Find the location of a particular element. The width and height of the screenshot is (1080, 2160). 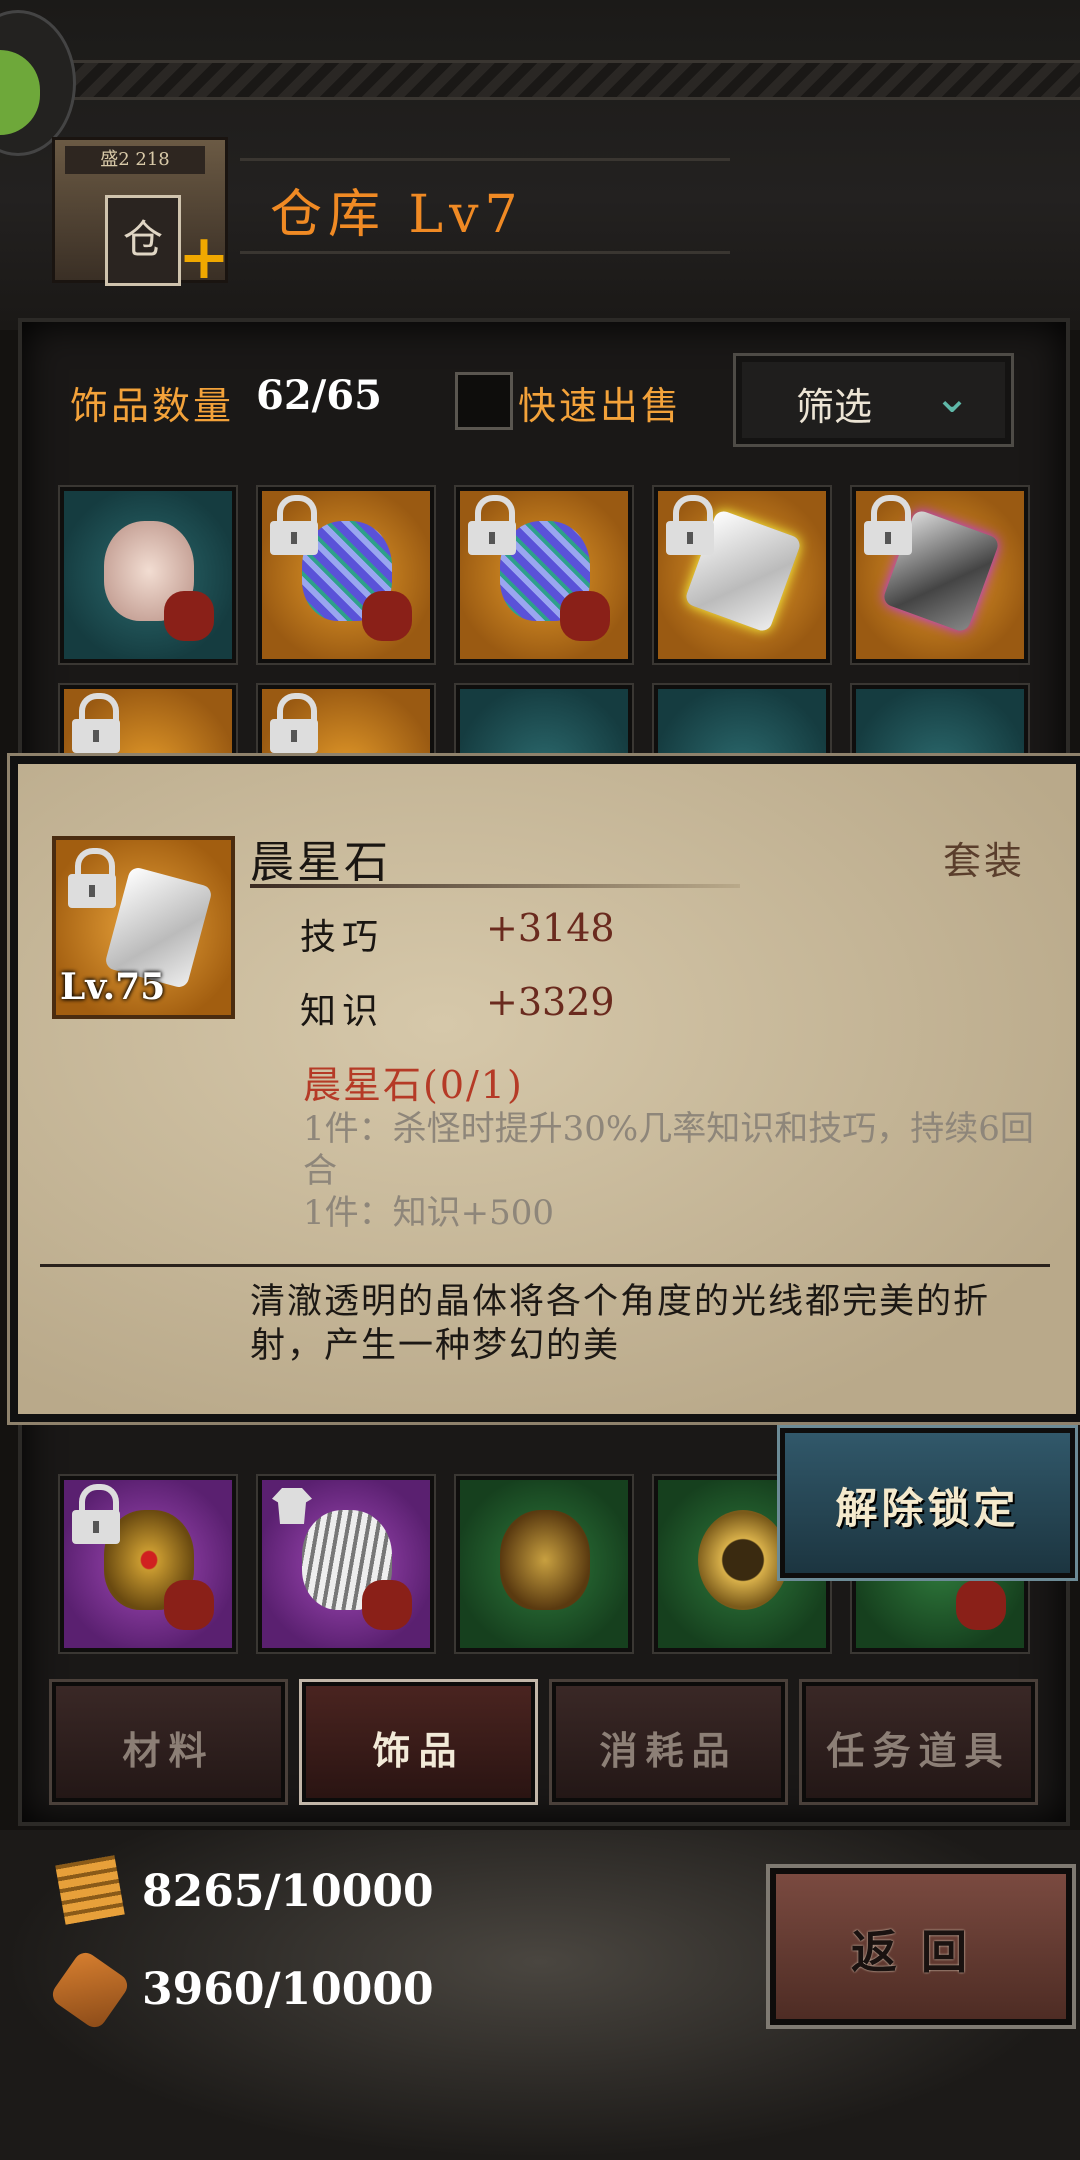

item-description: 清澈透明的晶体将各个角度的光线都完美的折射，产生一种梦幻的美 is located at coordinates (620, 1324).